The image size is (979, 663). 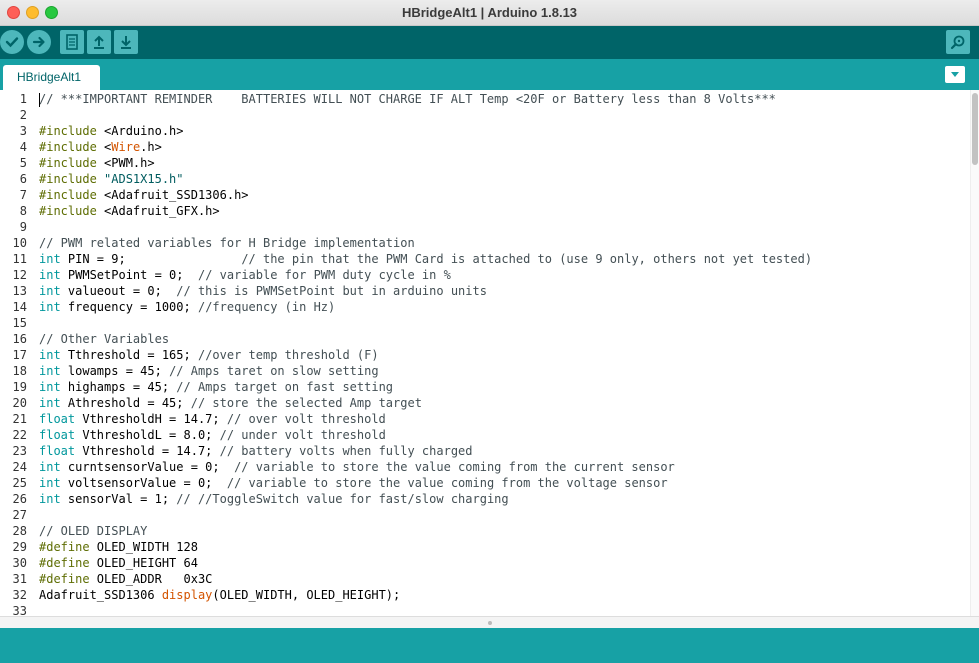 I want to click on code-token: Adafruit_SSD1306, so click(x=100, y=595).